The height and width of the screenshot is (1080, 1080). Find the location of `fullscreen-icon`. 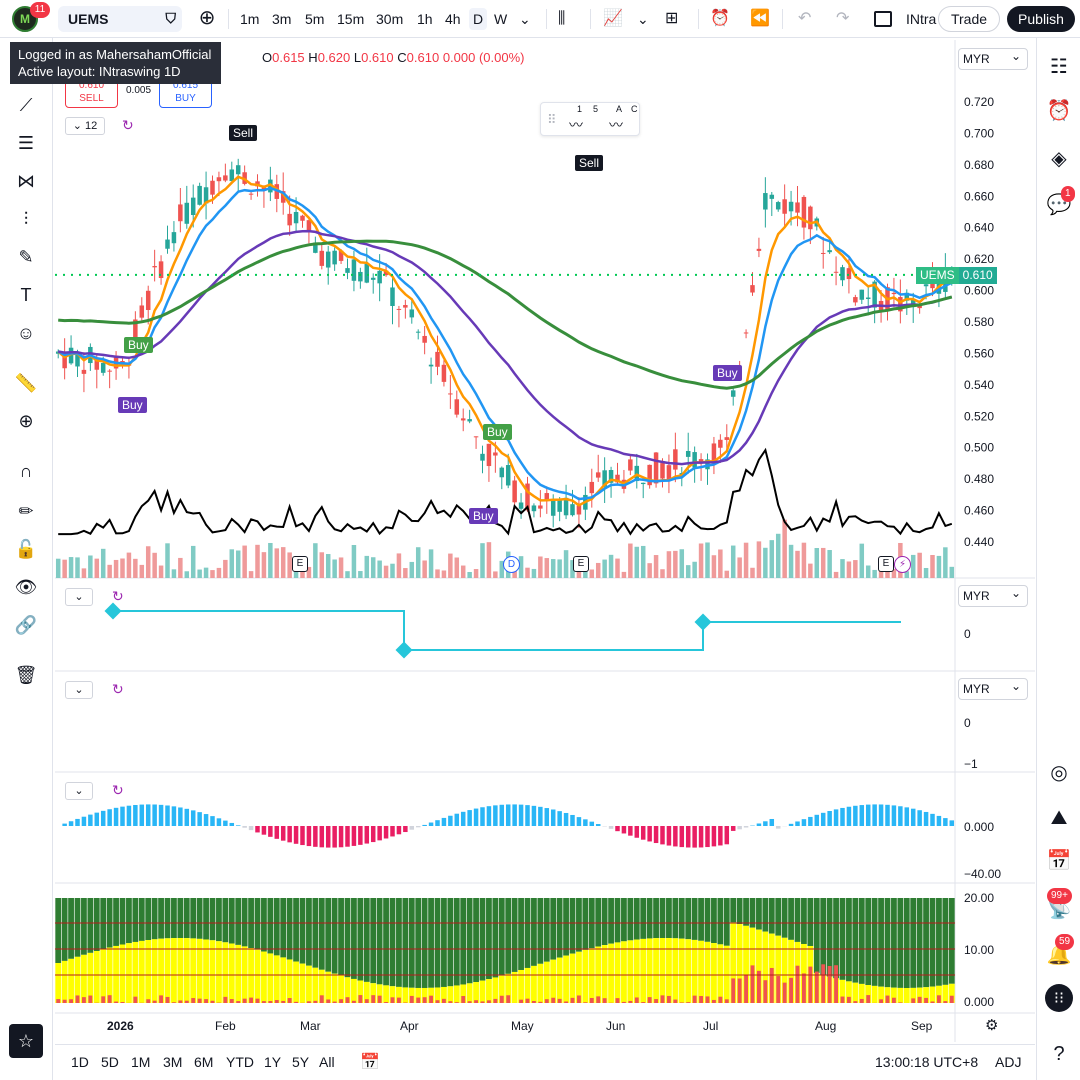

fullscreen-icon is located at coordinates (883, 19).